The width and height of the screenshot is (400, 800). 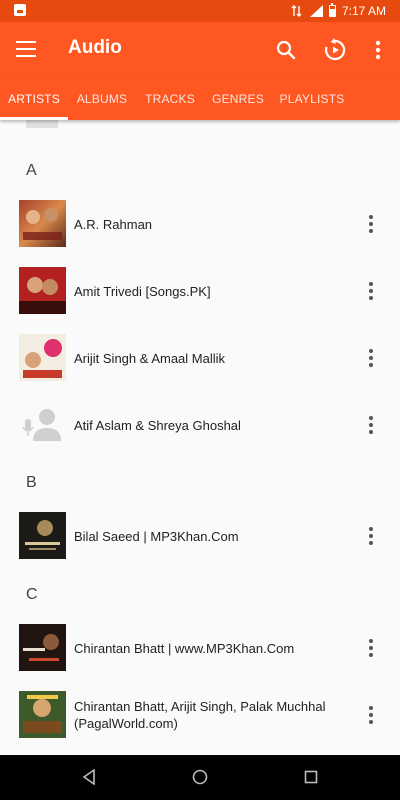 What do you see at coordinates (338, 11) in the screenshot?
I see `status-indicators: 7:17 AM` at bounding box center [338, 11].